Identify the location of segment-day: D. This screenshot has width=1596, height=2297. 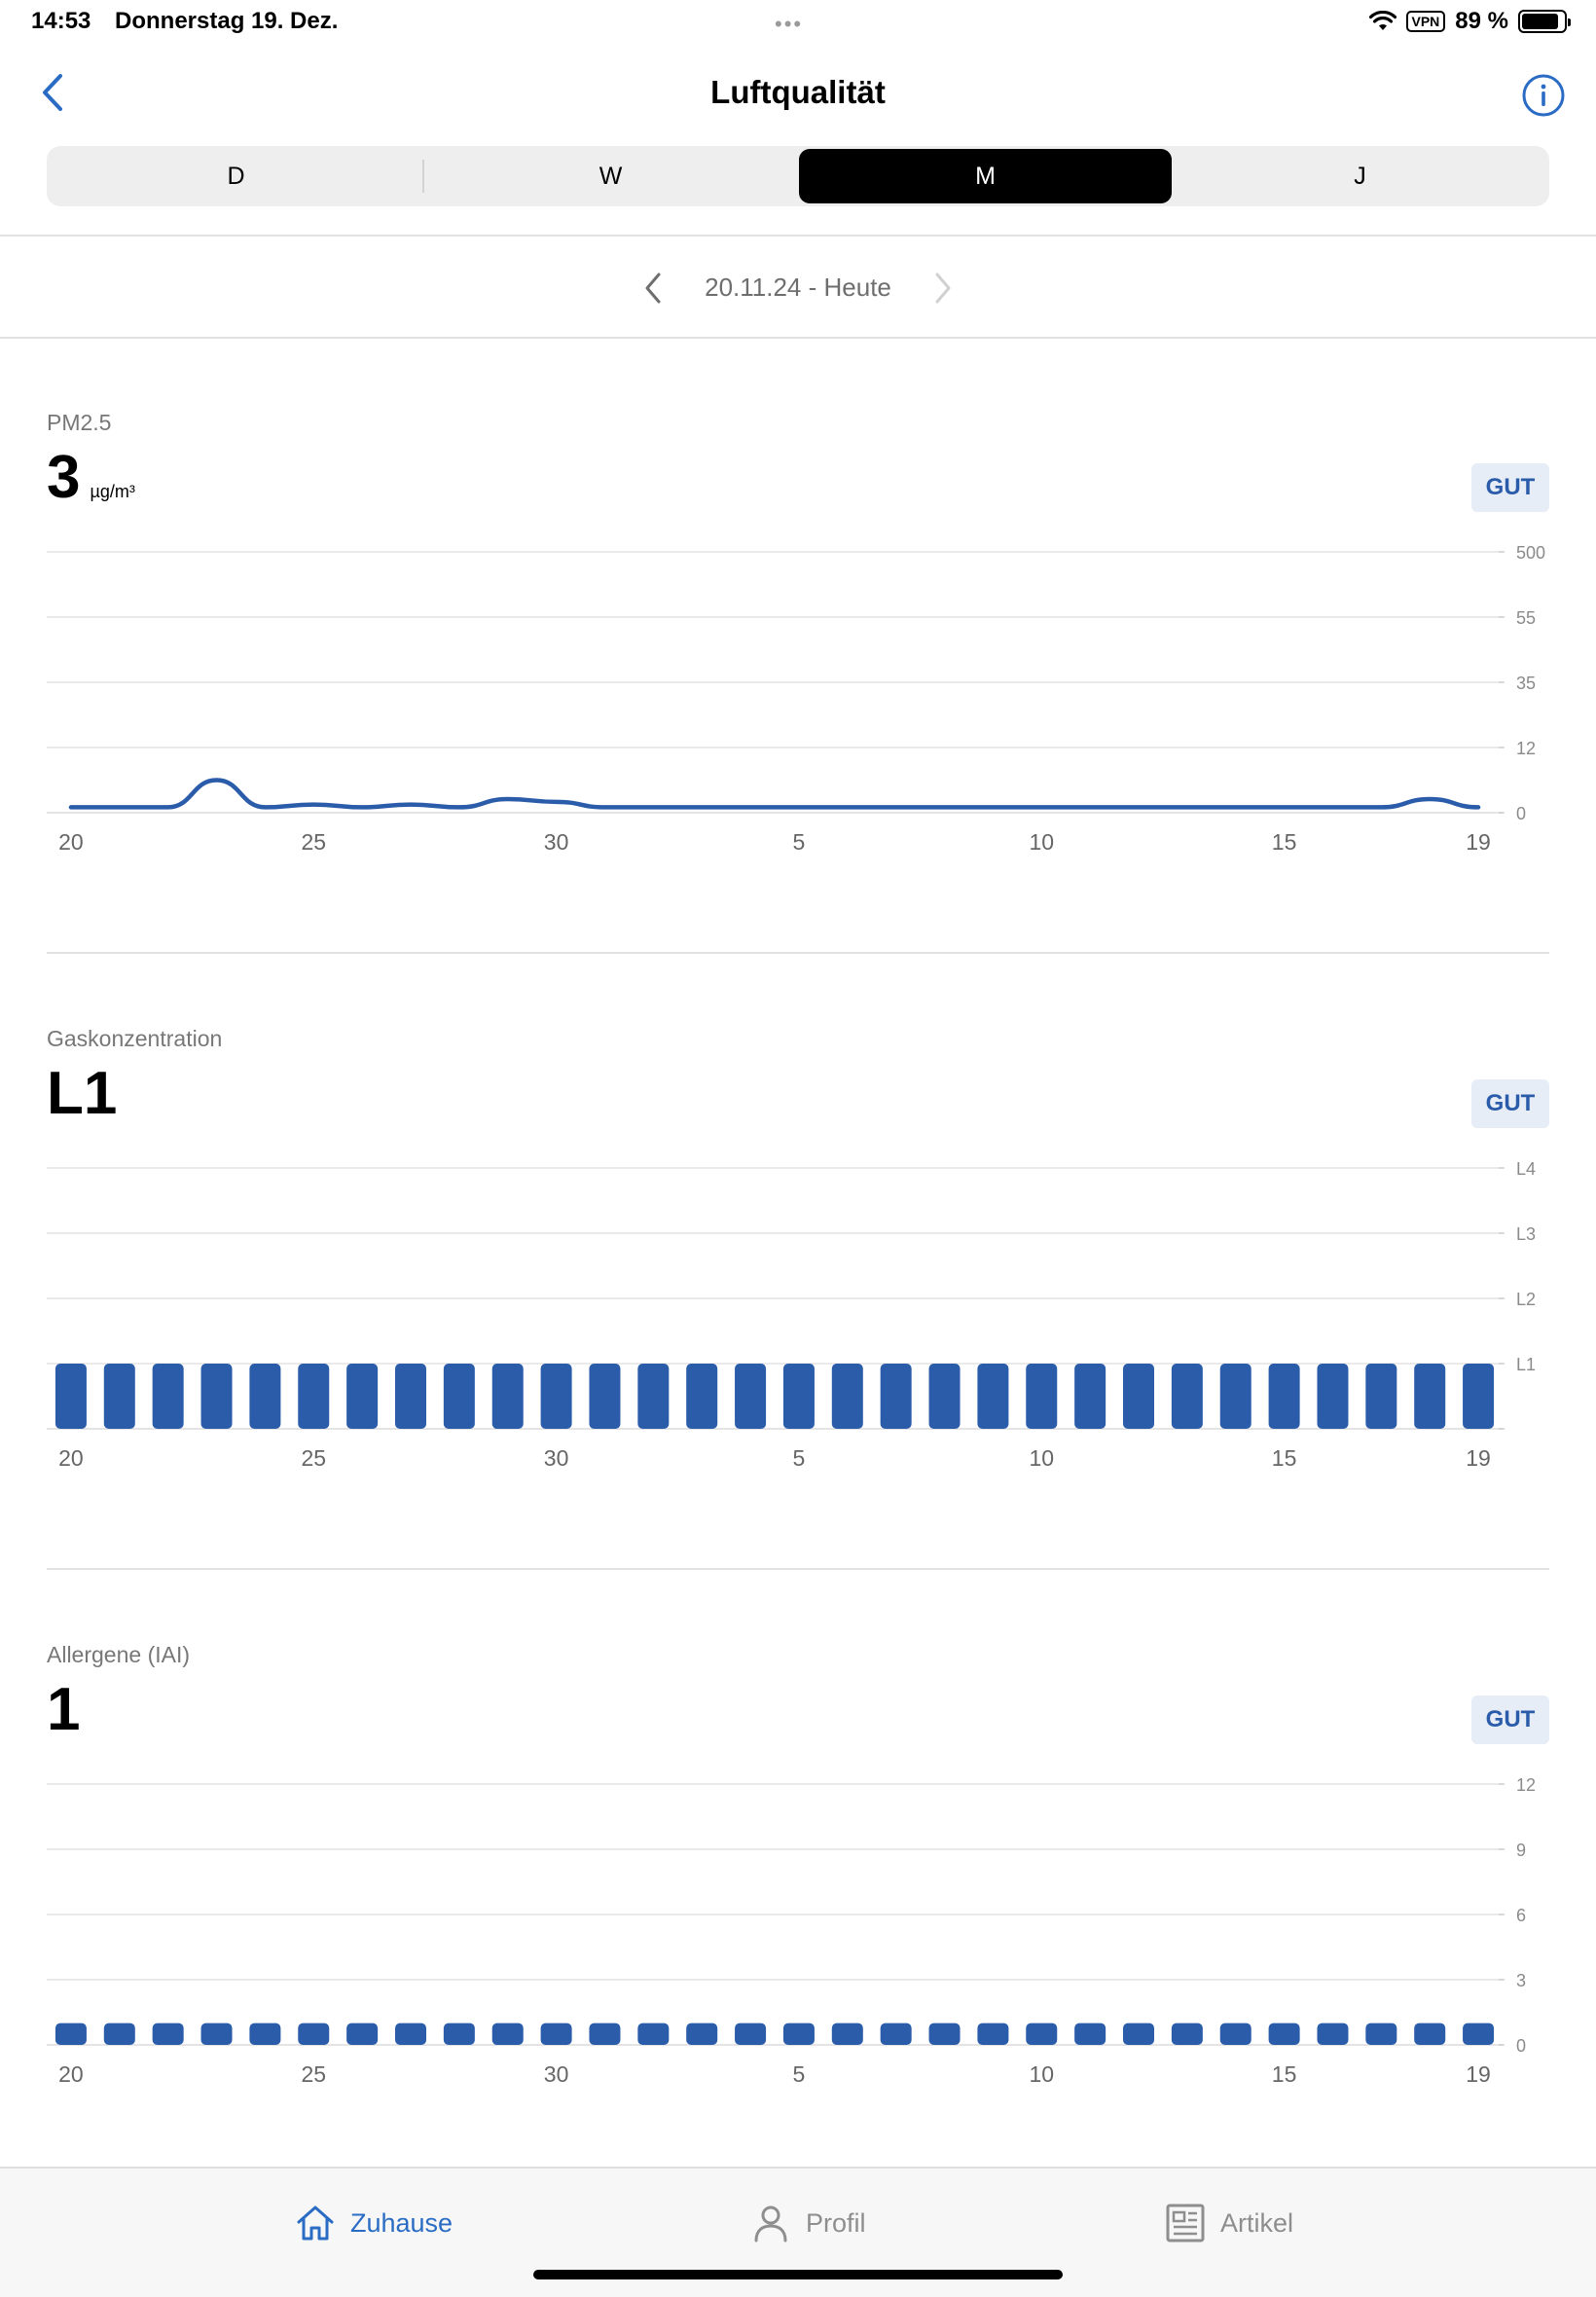
(236, 176).